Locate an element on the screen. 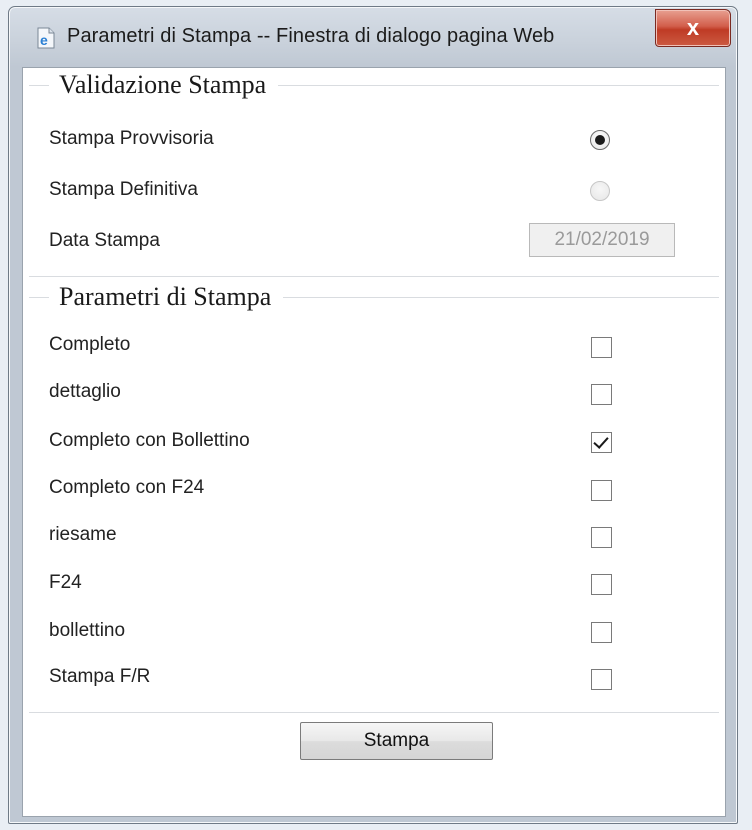  option-bollettino-label: bollettino is located at coordinates (87, 630).